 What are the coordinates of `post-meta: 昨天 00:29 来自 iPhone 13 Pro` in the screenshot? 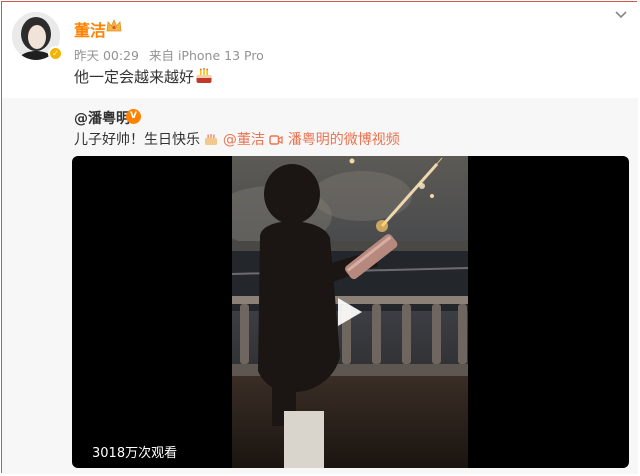 It's located at (172, 54).